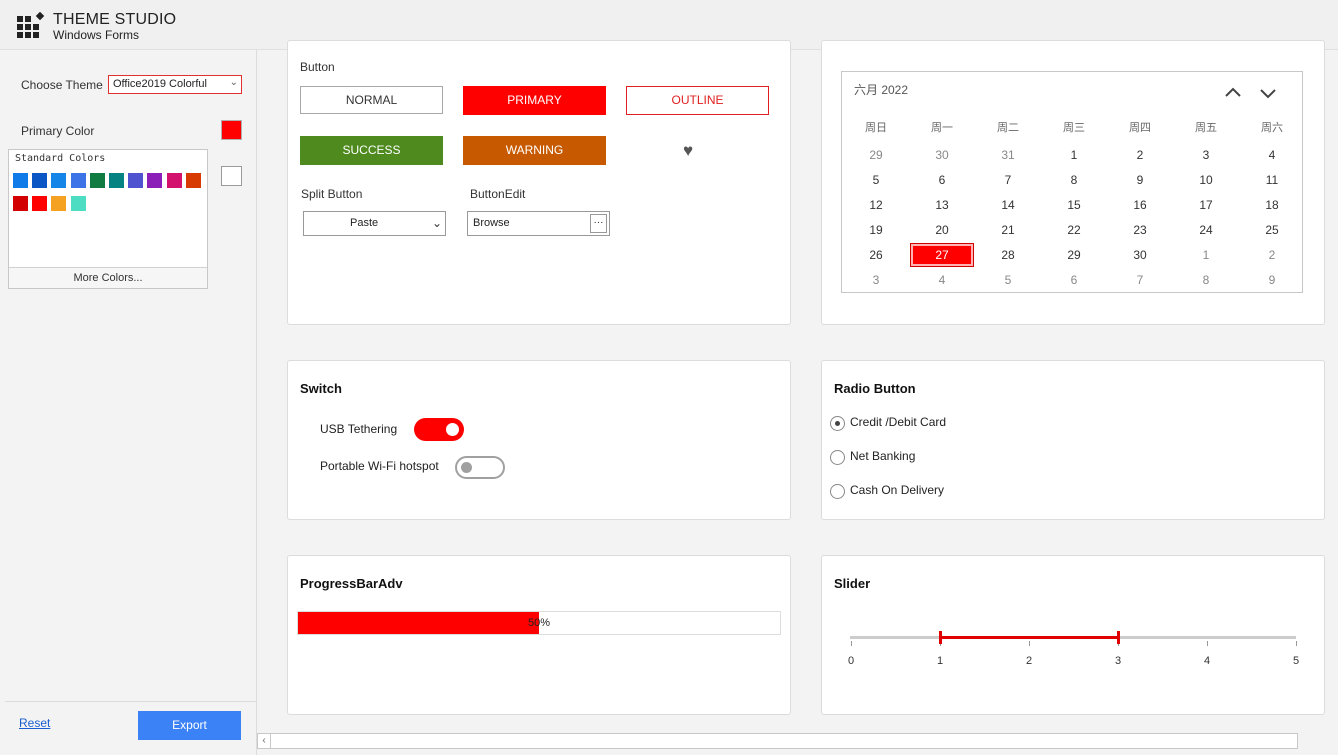 Image resolution: width=1338 pixels, height=755 pixels. I want to click on palette-title: Standard Colors, so click(60, 158).